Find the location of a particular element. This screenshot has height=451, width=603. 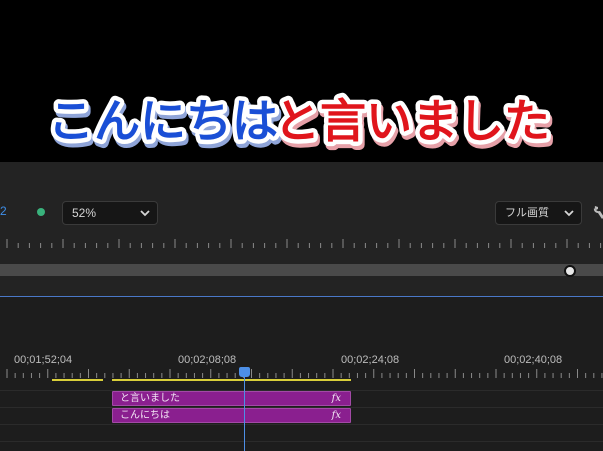

caption-text-red: と言いました is located at coordinates (412, 121).